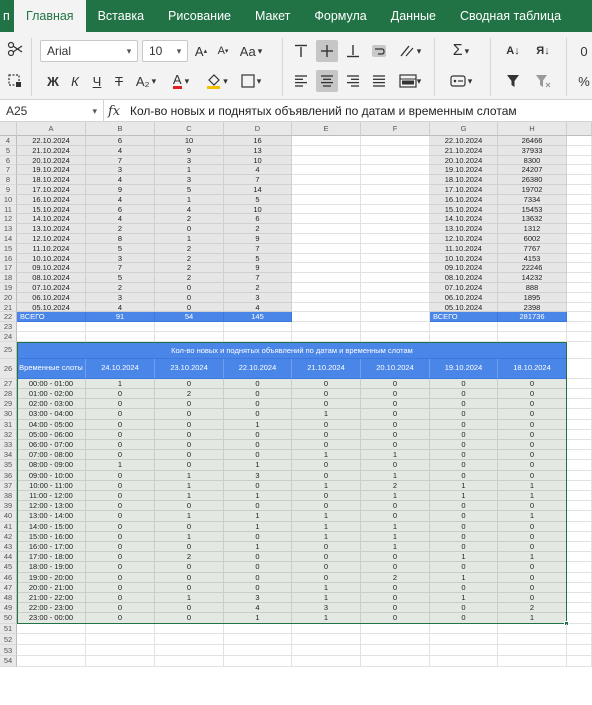 The image size is (592, 705). Describe the element at coordinates (579, 129) in the screenshot. I see `column-header-next` at that location.